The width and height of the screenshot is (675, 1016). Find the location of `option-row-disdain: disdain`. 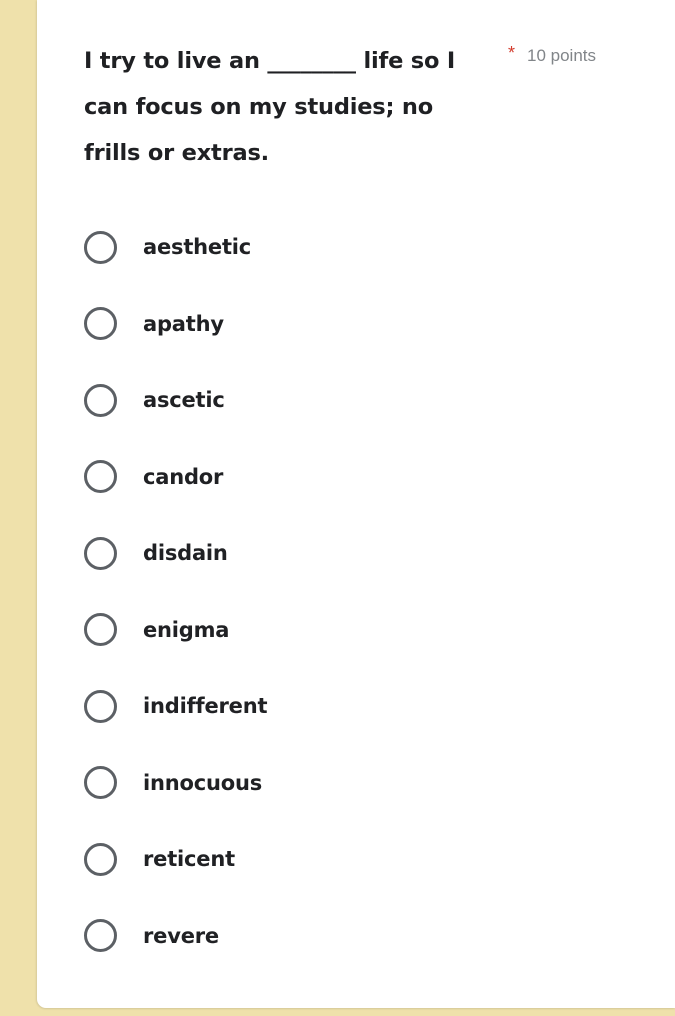

option-row-disdain: disdain is located at coordinates (364, 553).